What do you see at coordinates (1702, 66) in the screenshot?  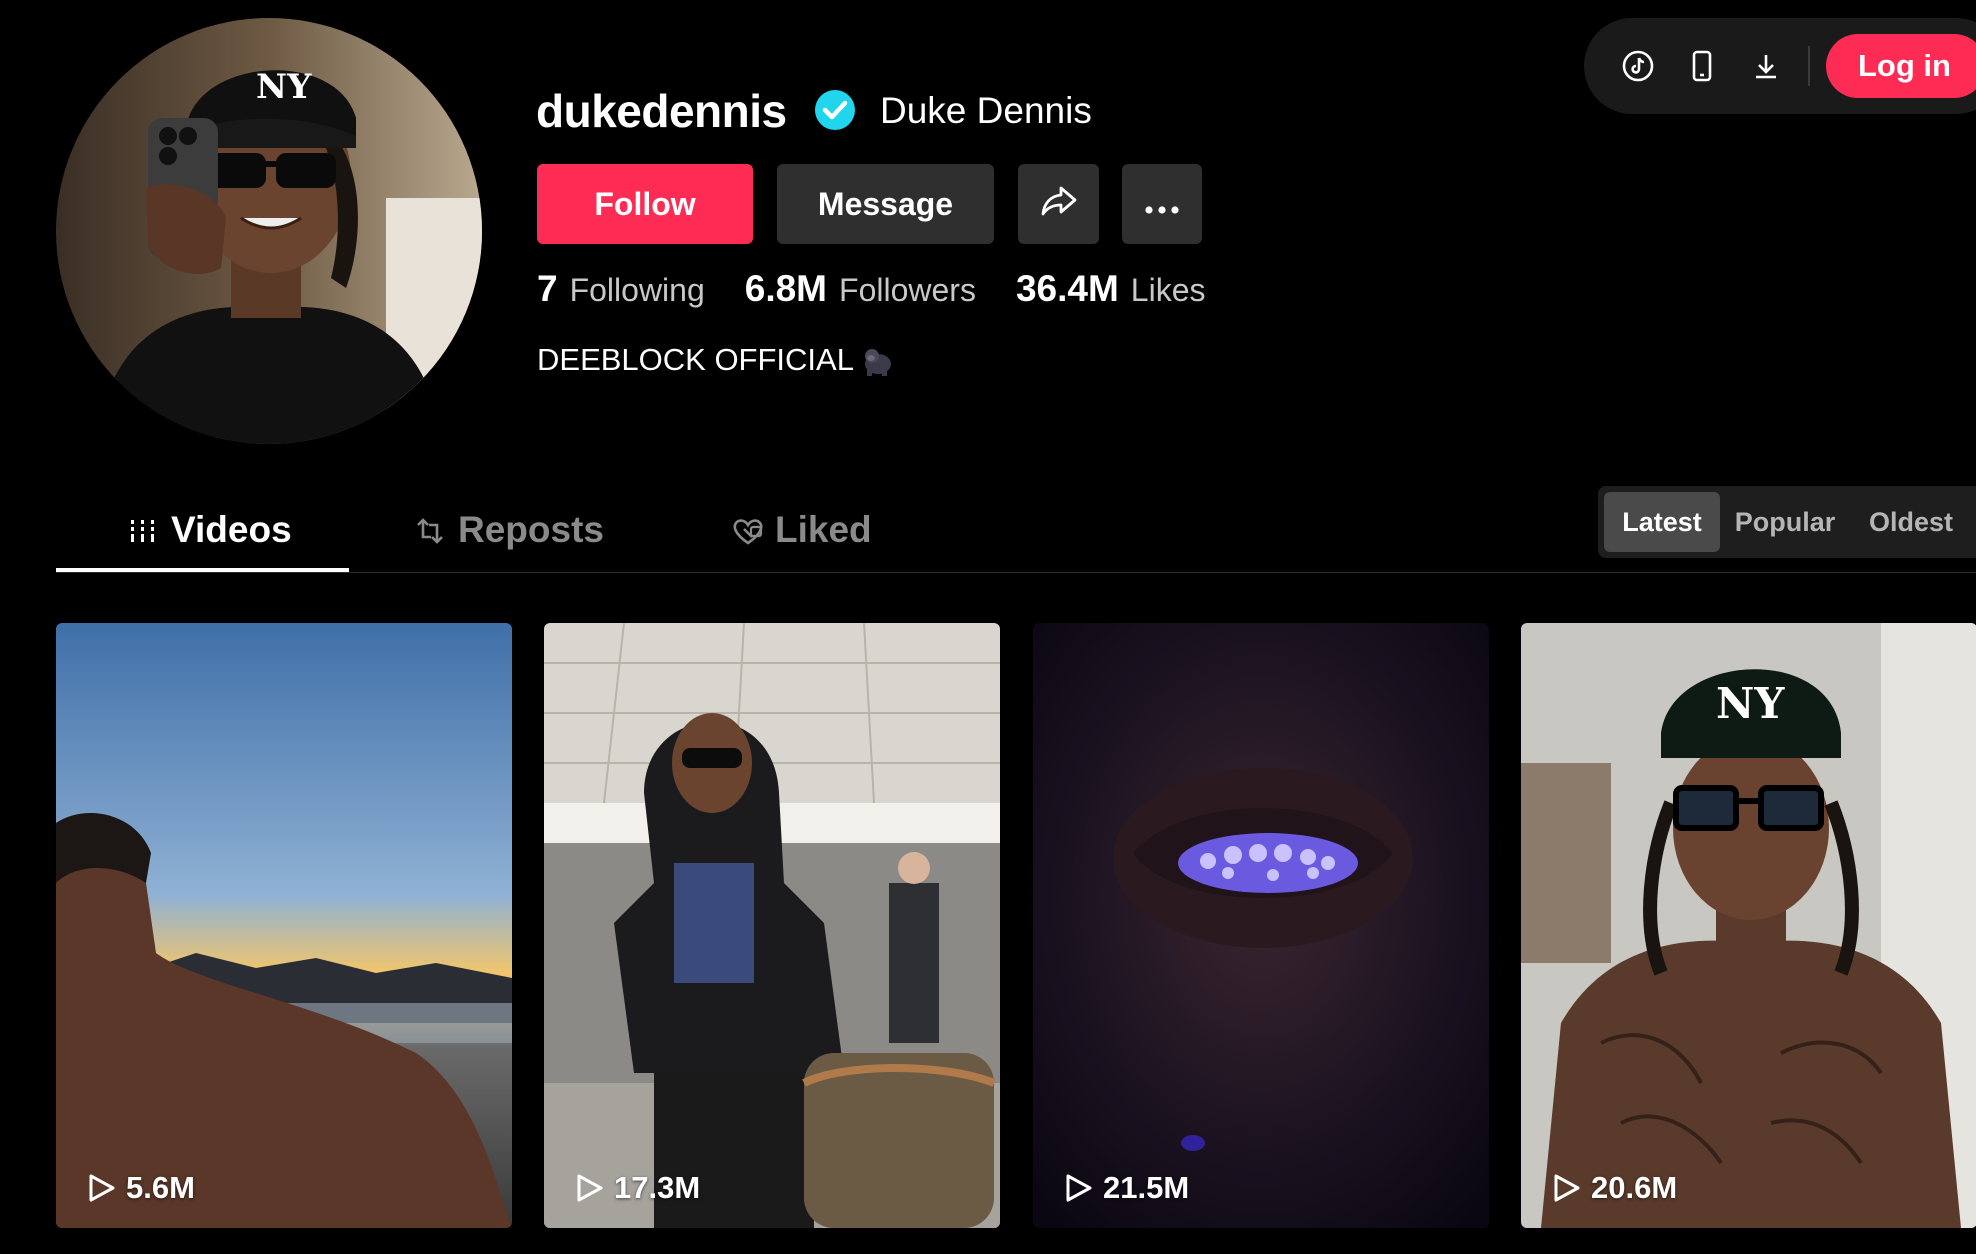 I see `mobile-icon` at bounding box center [1702, 66].